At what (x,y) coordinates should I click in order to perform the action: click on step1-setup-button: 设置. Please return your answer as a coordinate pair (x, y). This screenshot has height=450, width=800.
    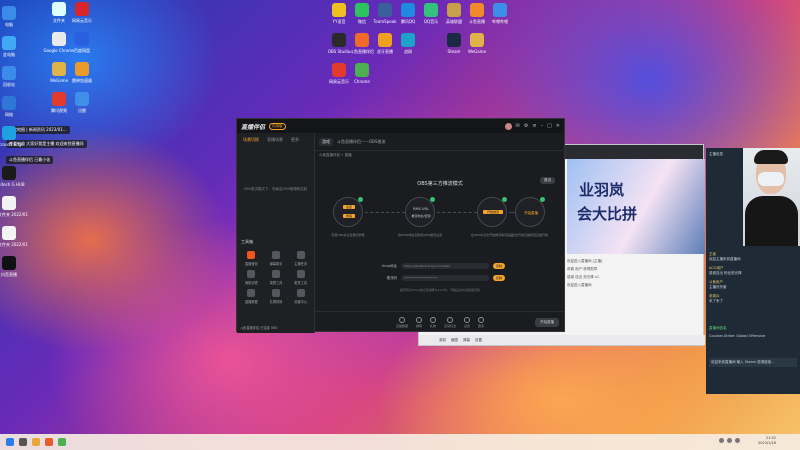
    Looking at the image, I should click on (349, 207).